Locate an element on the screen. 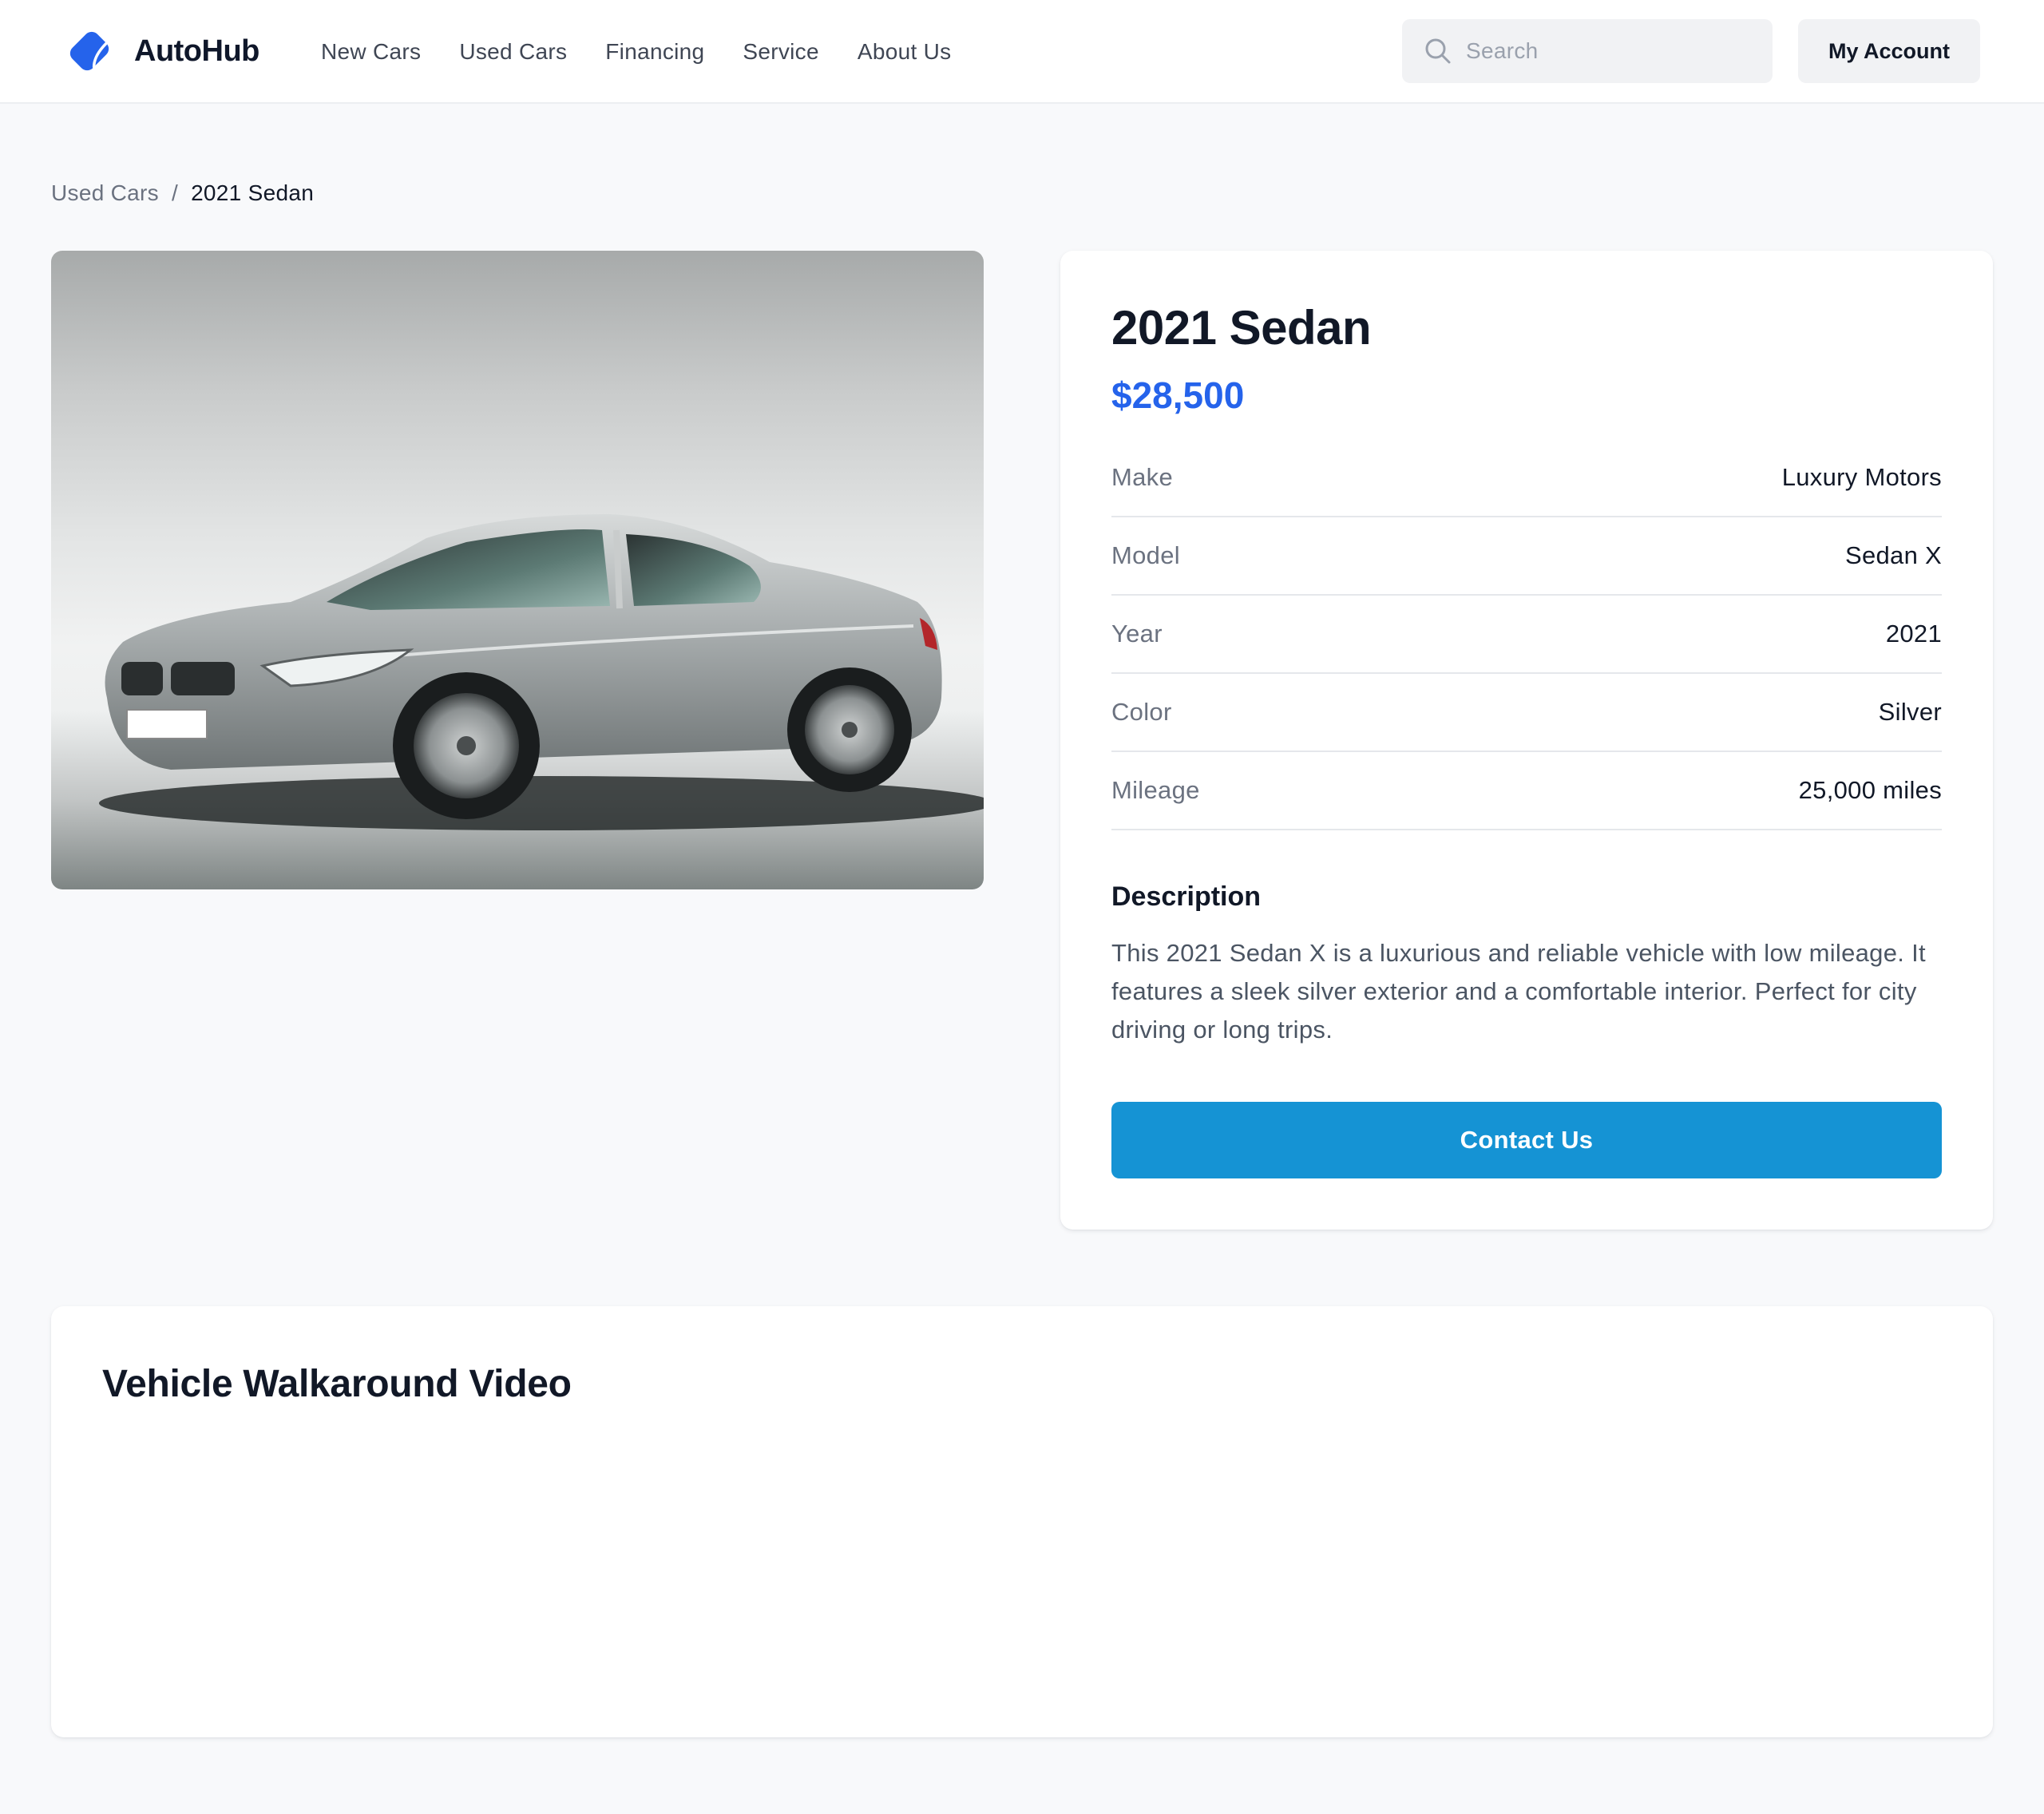 This screenshot has height=1814, width=2044. spec-label: Mileage is located at coordinates (1155, 790).